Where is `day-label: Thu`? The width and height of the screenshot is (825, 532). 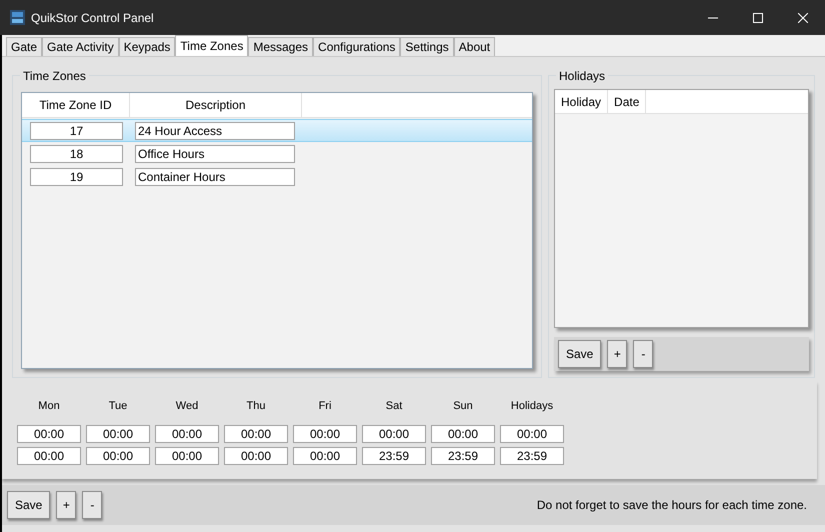 day-label: Thu is located at coordinates (256, 406).